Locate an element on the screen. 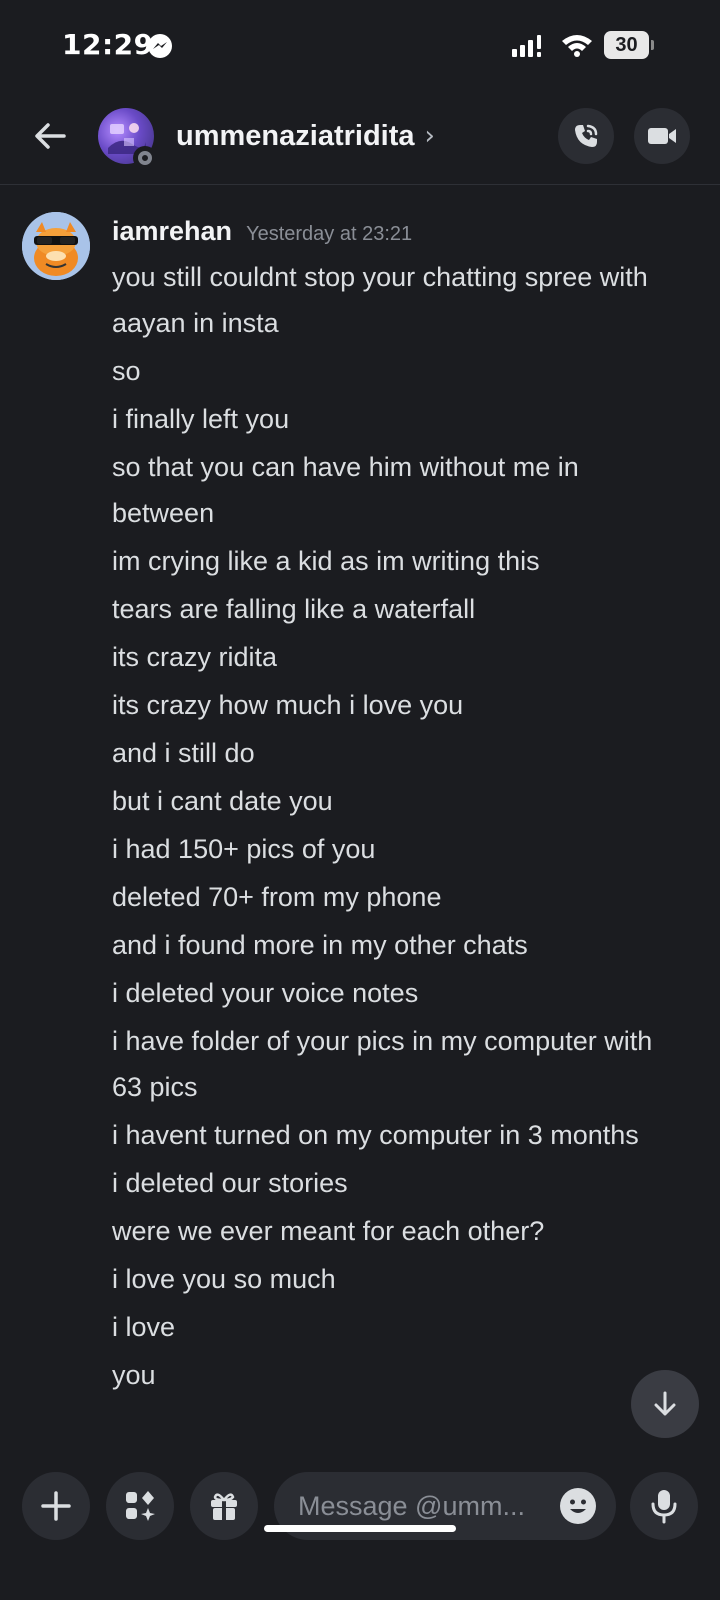  gift-button is located at coordinates (224, 1506).